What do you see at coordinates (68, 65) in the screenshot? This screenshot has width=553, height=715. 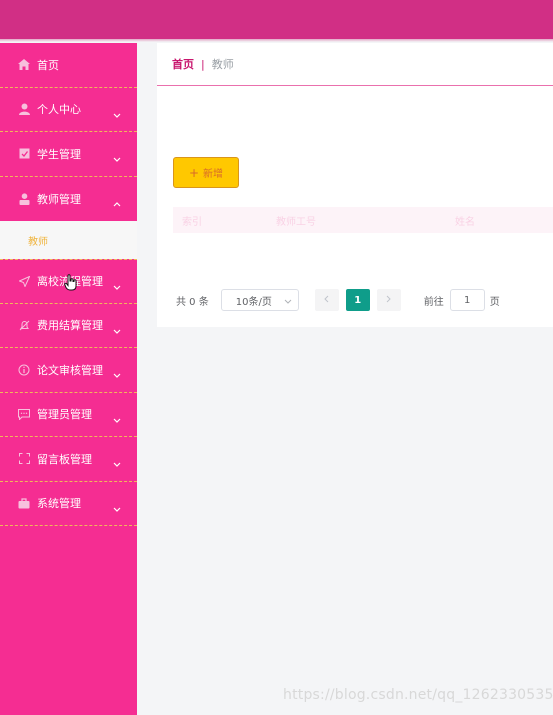 I see `sidebar-item-home: 首页` at bounding box center [68, 65].